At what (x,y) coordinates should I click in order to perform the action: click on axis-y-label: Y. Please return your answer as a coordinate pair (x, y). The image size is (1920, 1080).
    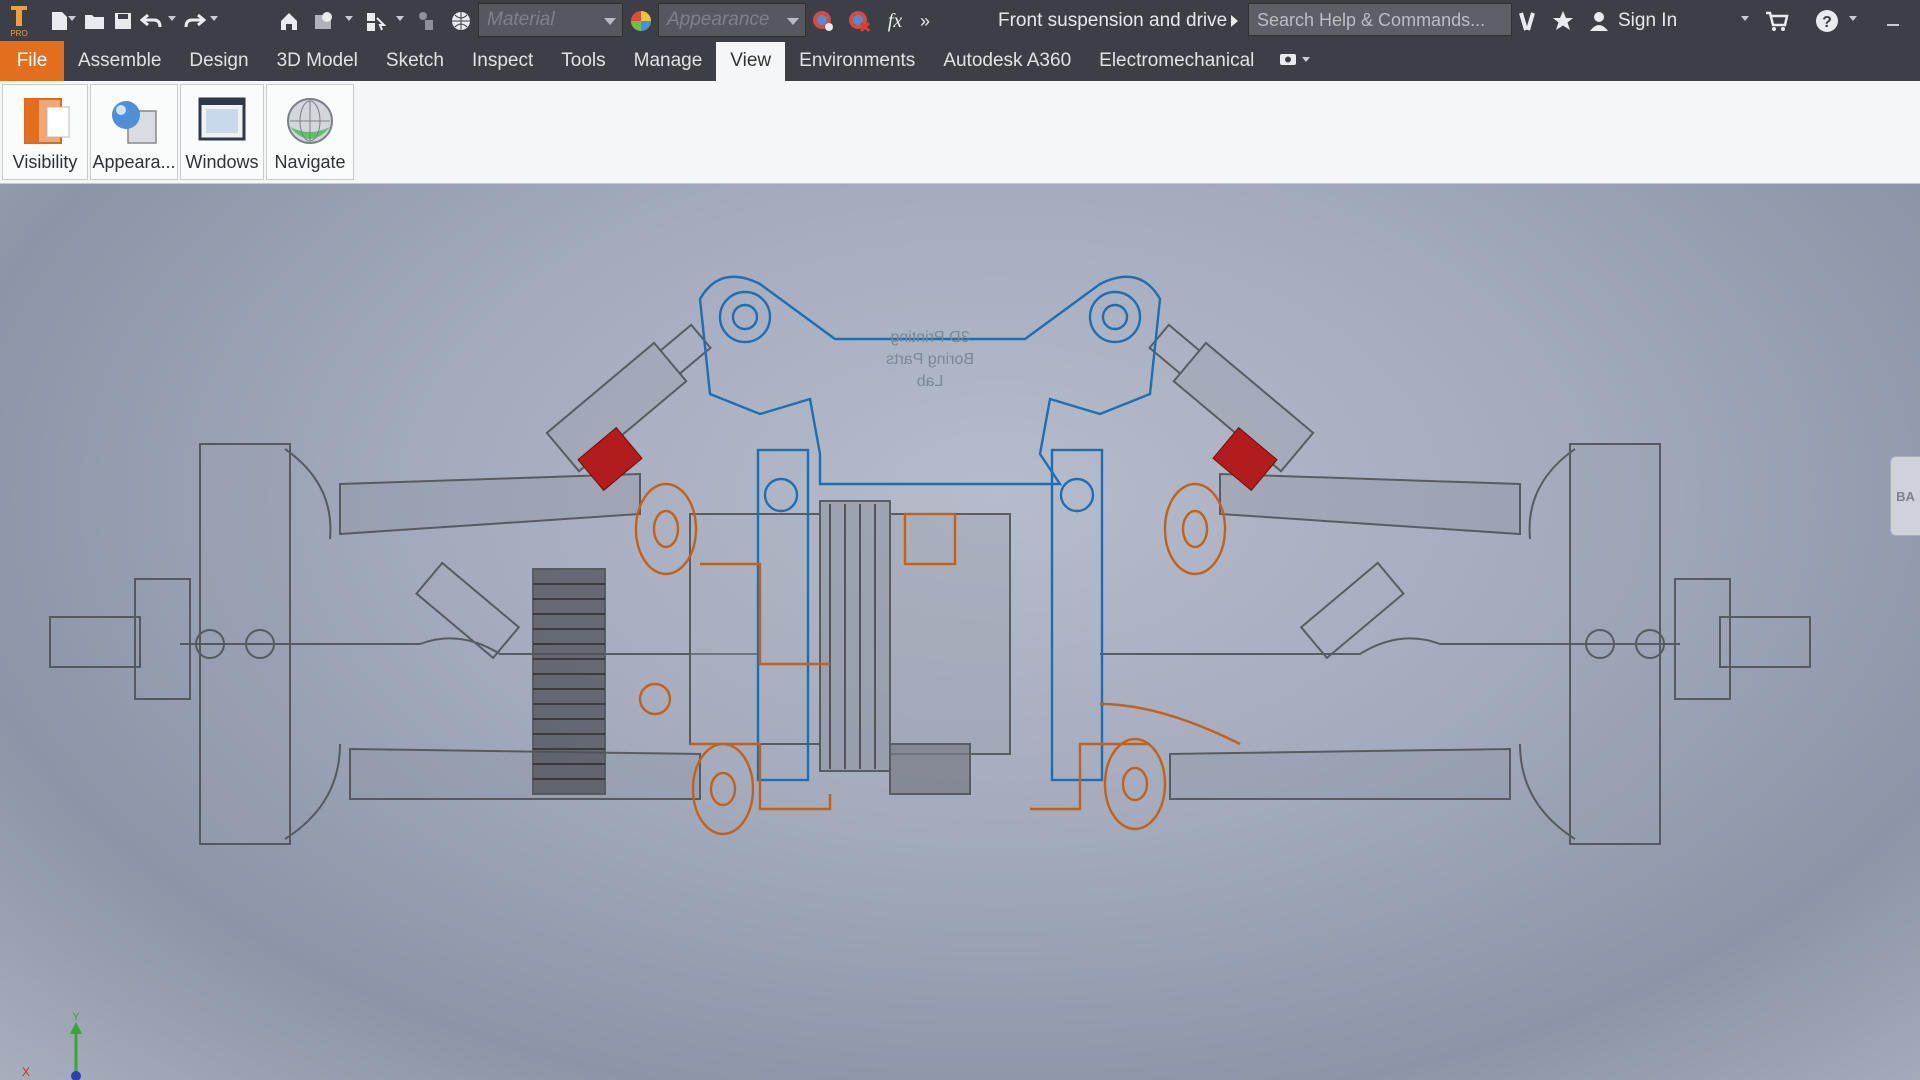
    Looking at the image, I should click on (76, 1017).